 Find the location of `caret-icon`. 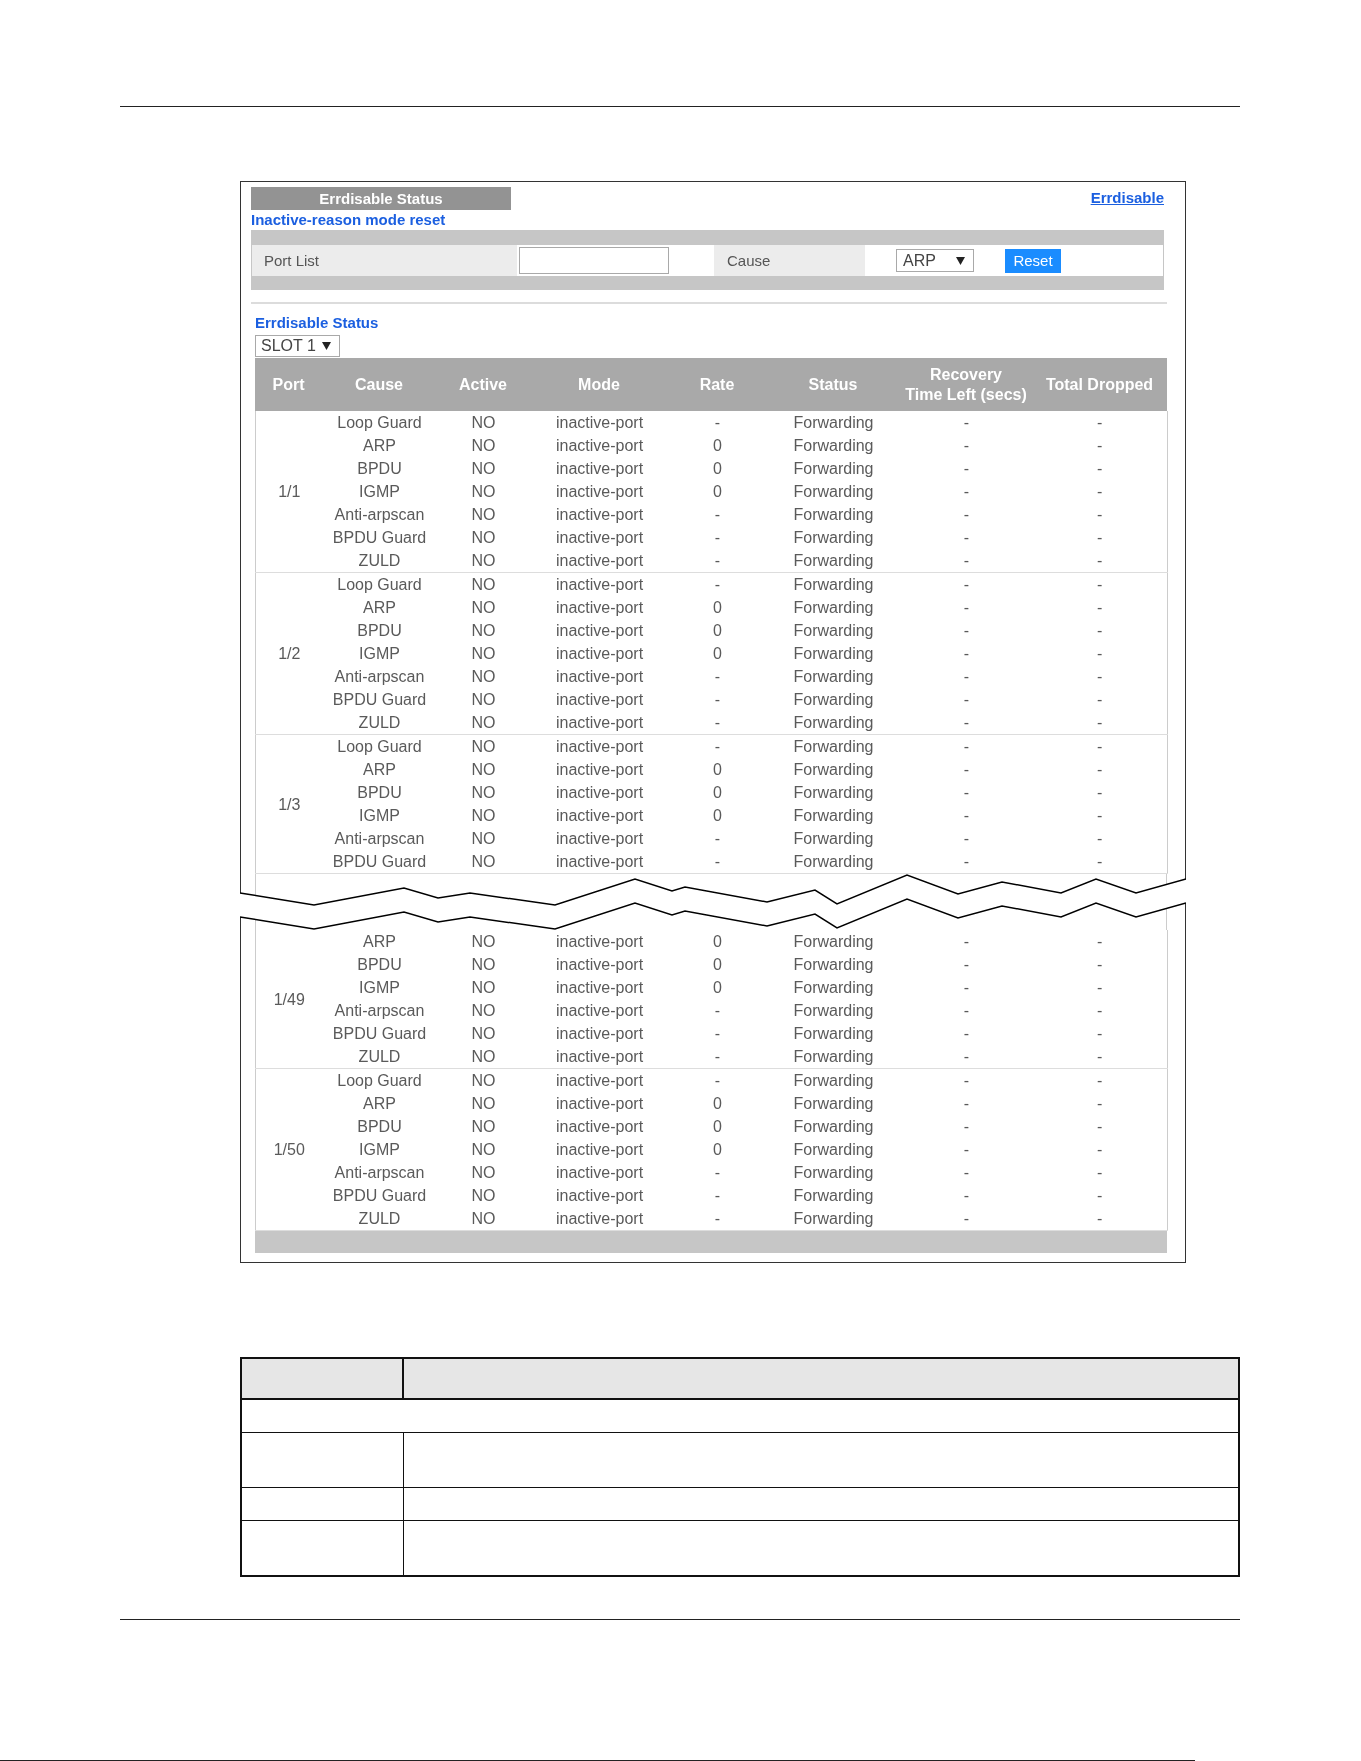

caret-icon is located at coordinates (960, 260).